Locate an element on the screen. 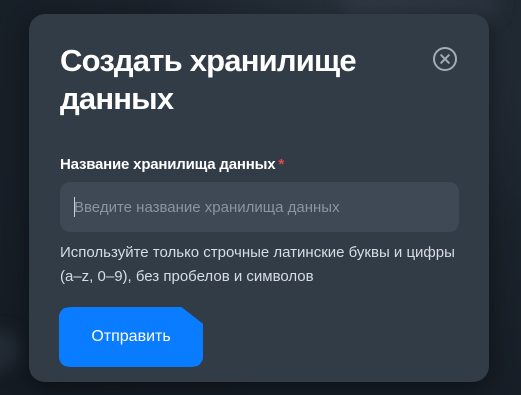 This screenshot has width=521, height=395. close-button is located at coordinates (445, 59).